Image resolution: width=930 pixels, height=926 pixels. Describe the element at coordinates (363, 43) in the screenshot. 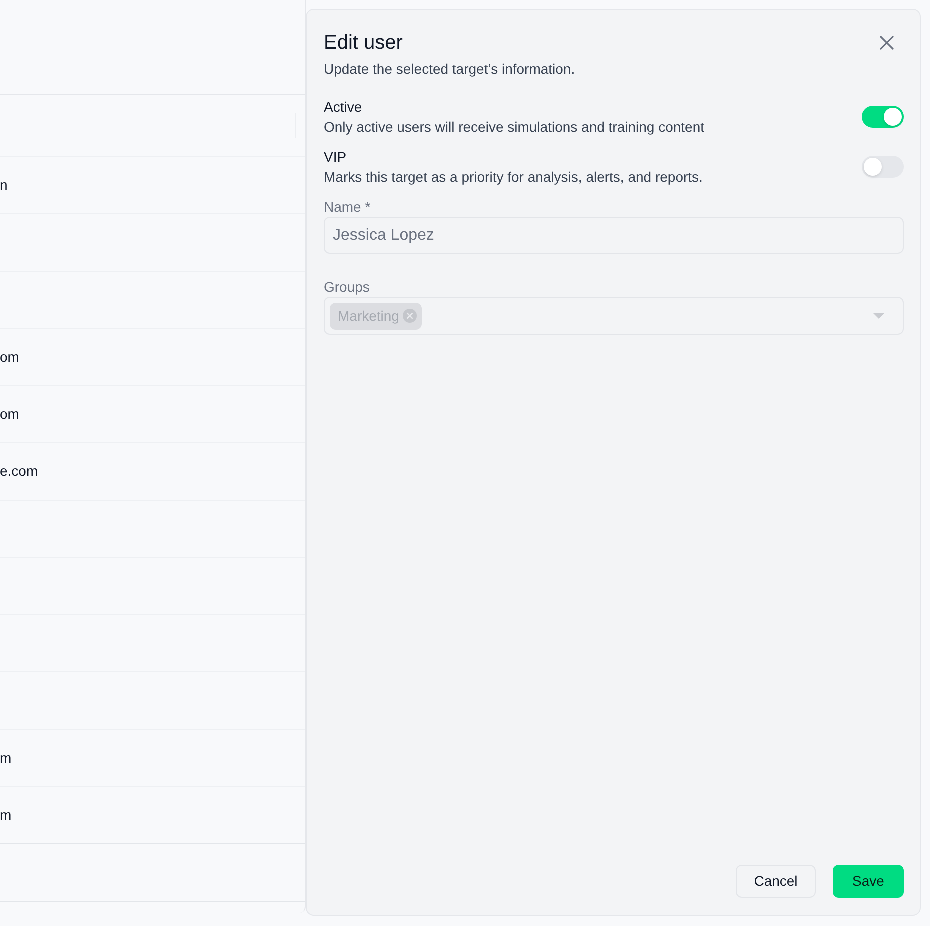

I see `drawer-title: Edit user` at that location.